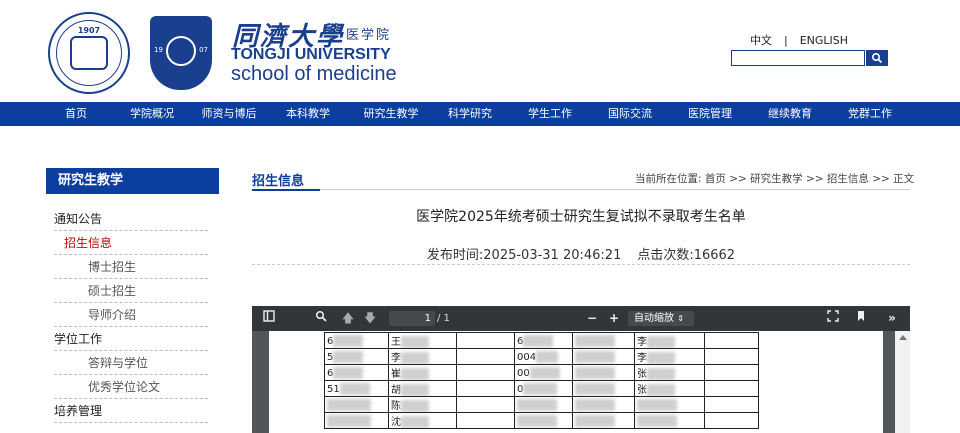  I want to click on page-total: / 1, so click(443, 318).